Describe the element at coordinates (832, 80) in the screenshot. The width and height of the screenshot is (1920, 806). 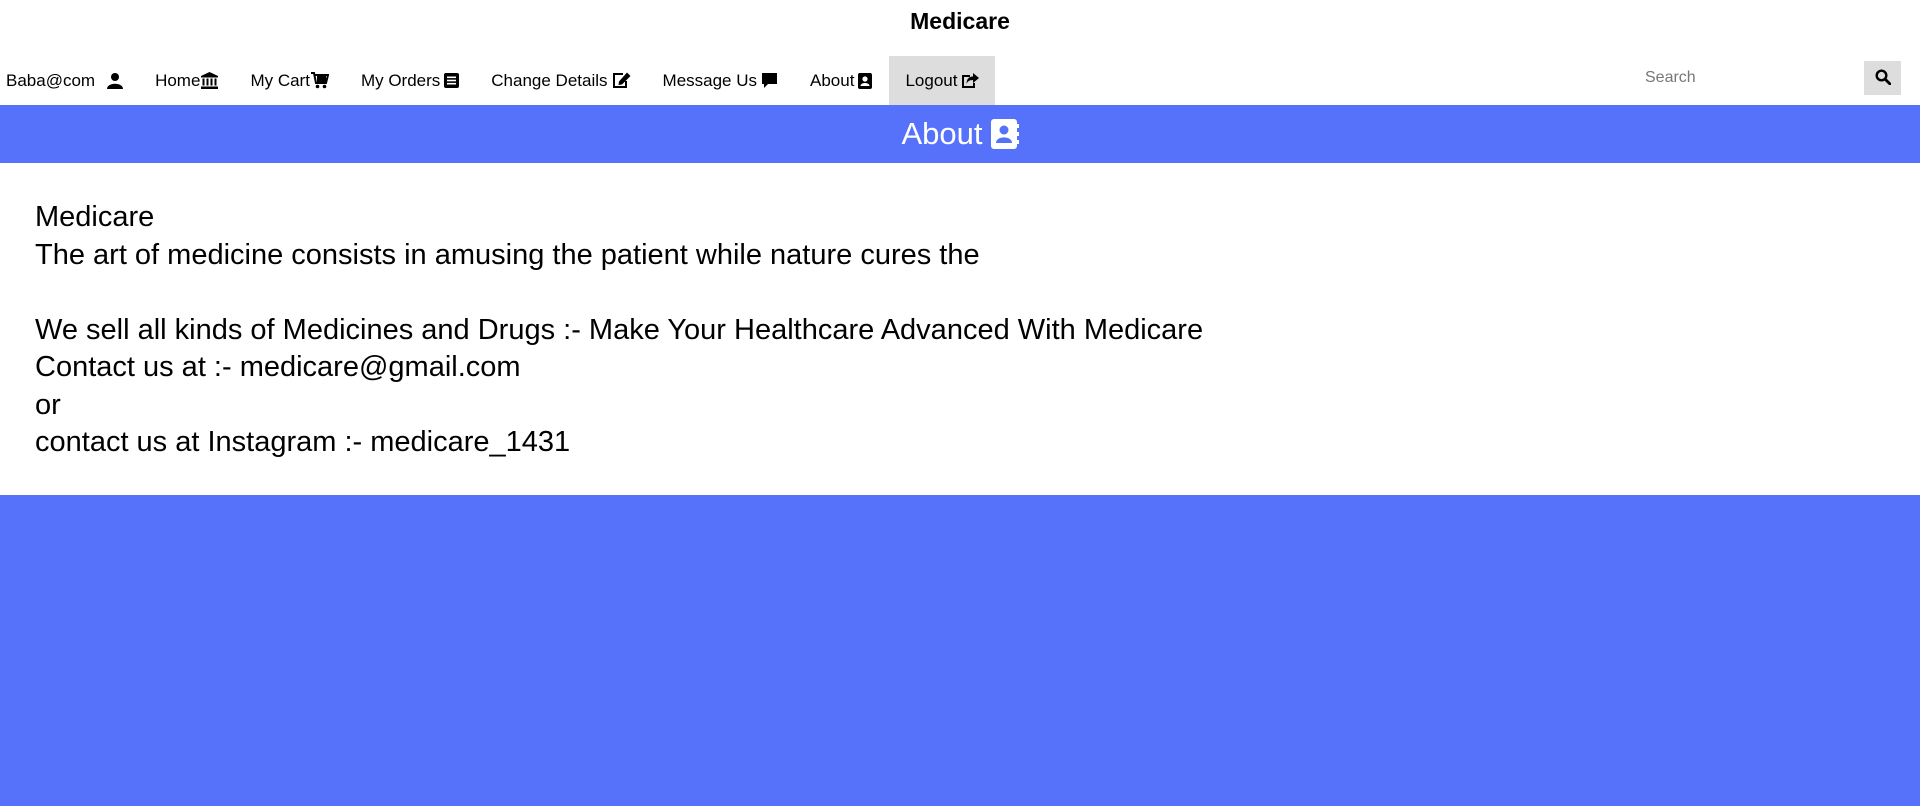
I see `nav-item-label: About` at that location.